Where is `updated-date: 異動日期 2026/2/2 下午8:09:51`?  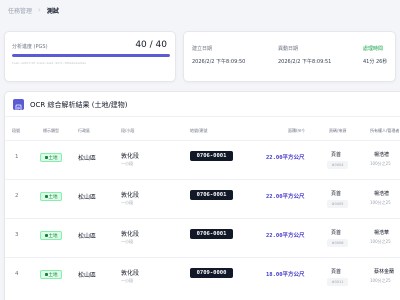 updated-date: 異動日期 2026/2/2 下午8:09:51 is located at coordinates (304, 55).